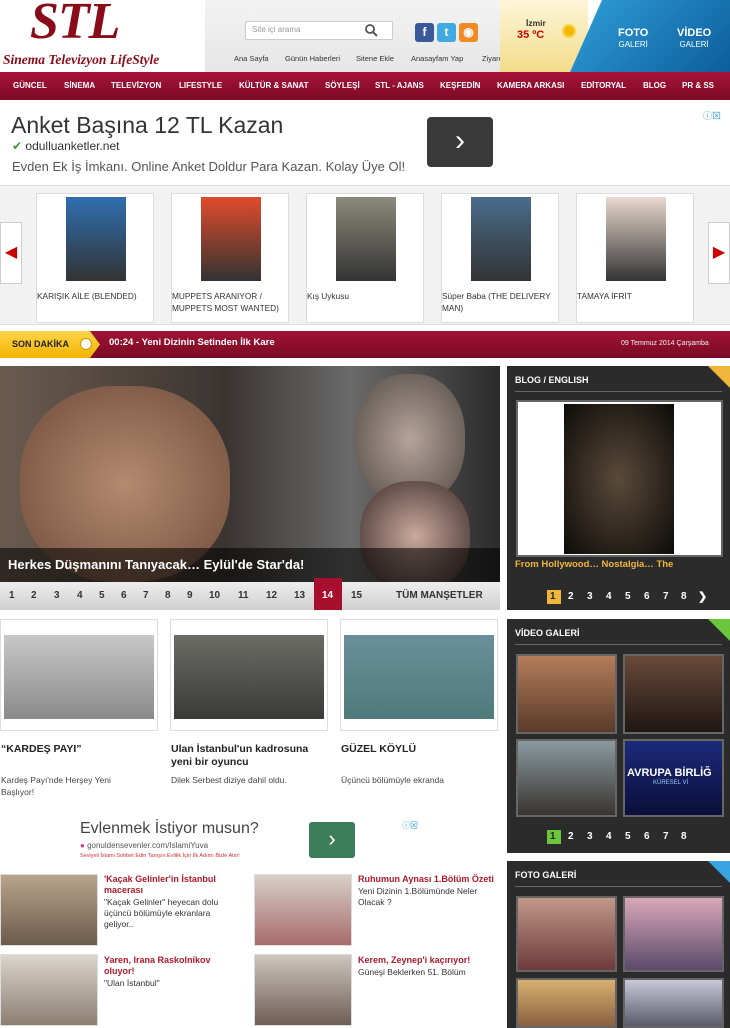  Describe the element at coordinates (547, 633) in the screenshot. I see `video-header: VİDEO GALERİ` at that location.